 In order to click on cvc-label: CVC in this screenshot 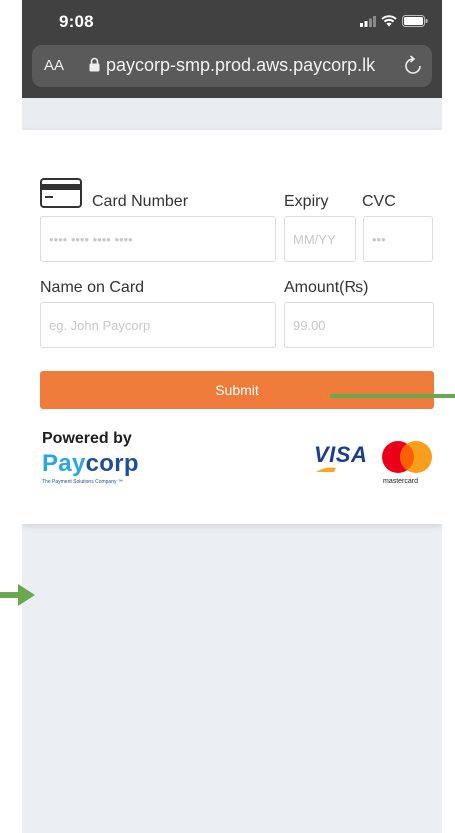, I will do `click(379, 201)`.